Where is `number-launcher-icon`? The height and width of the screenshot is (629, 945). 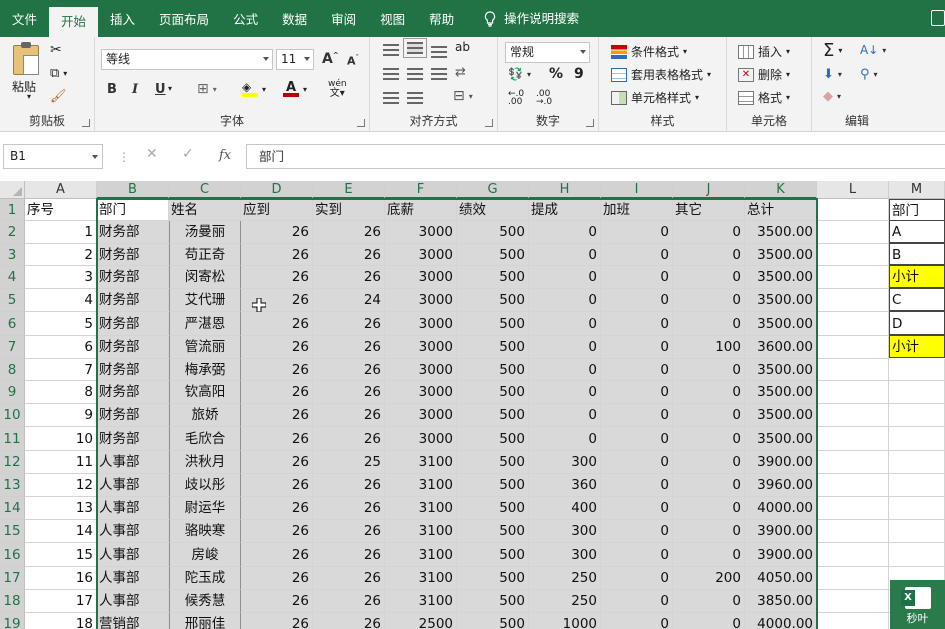
number-launcher-icon is located at coordinates (590, 123).